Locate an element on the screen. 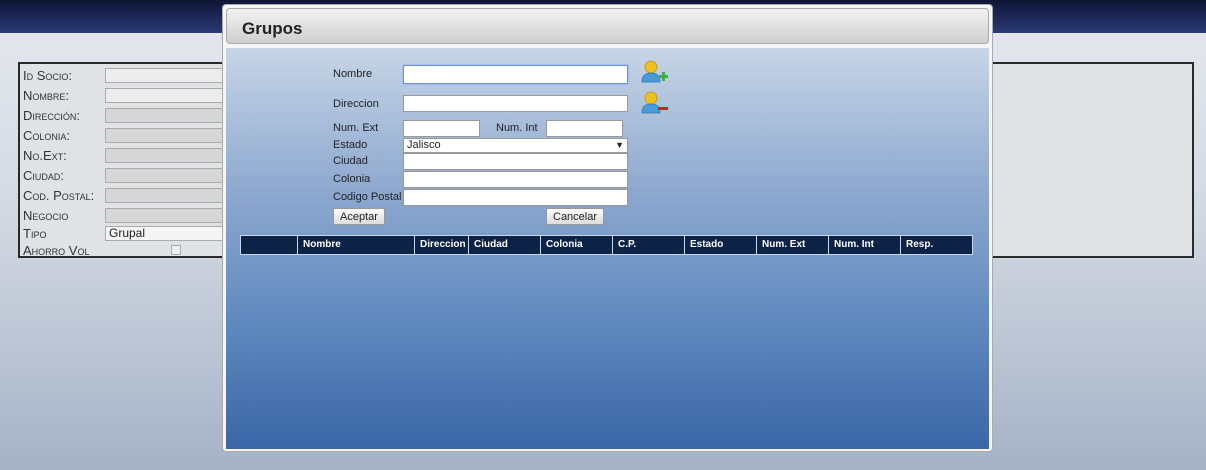 The image size is (1206, 470). bg-row-tipo: Tipo Grupal is located at coordinates (124, 233).